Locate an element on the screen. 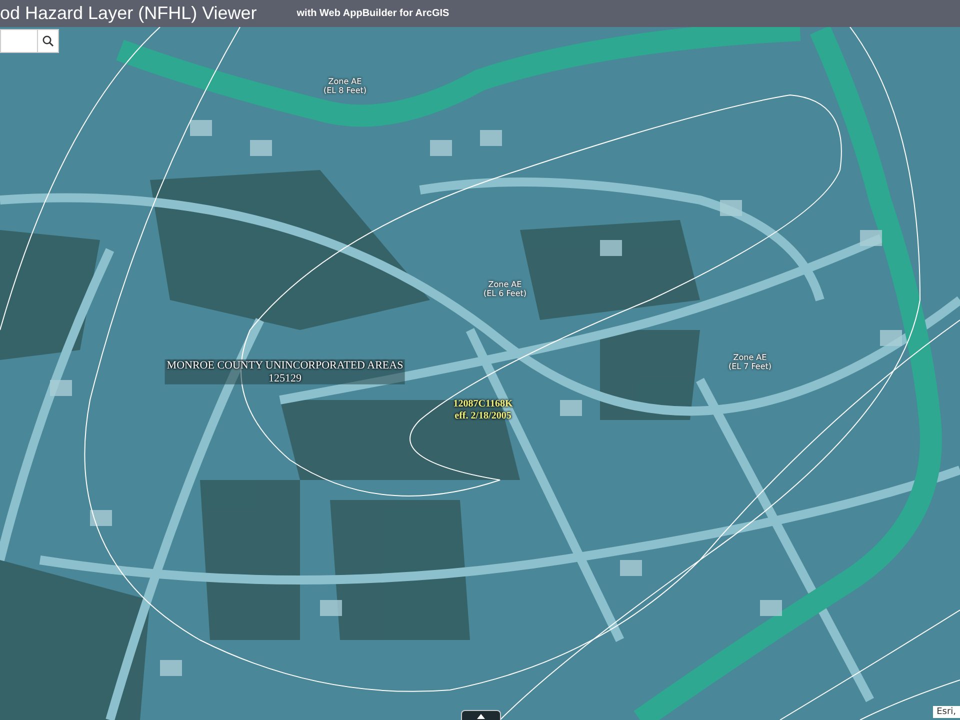  caret-icon is located at coordinates (481, 716).